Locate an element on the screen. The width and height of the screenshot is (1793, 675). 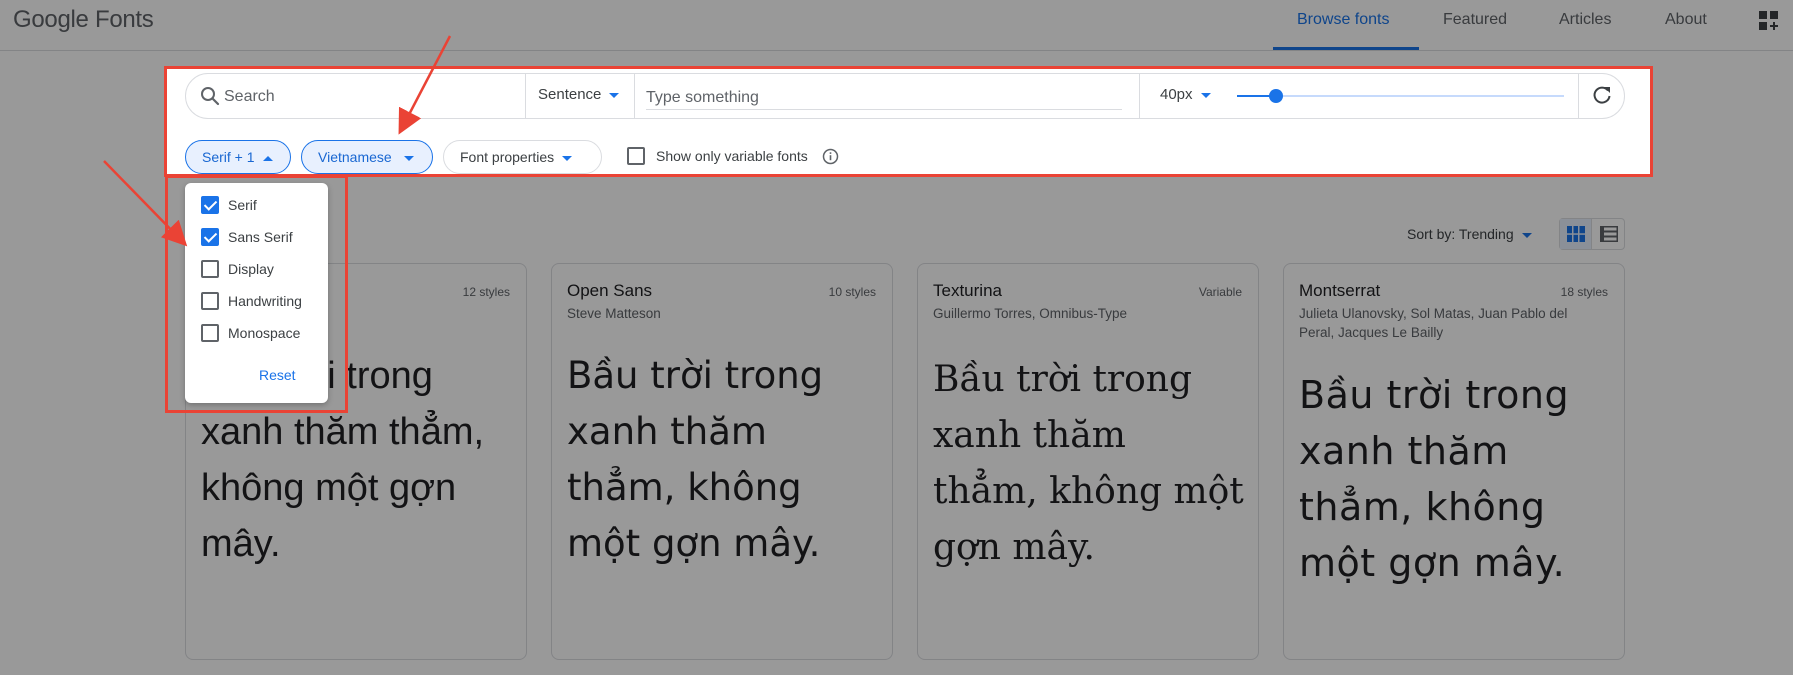
active-nav-indicator is located at coordinates (1346, 48).